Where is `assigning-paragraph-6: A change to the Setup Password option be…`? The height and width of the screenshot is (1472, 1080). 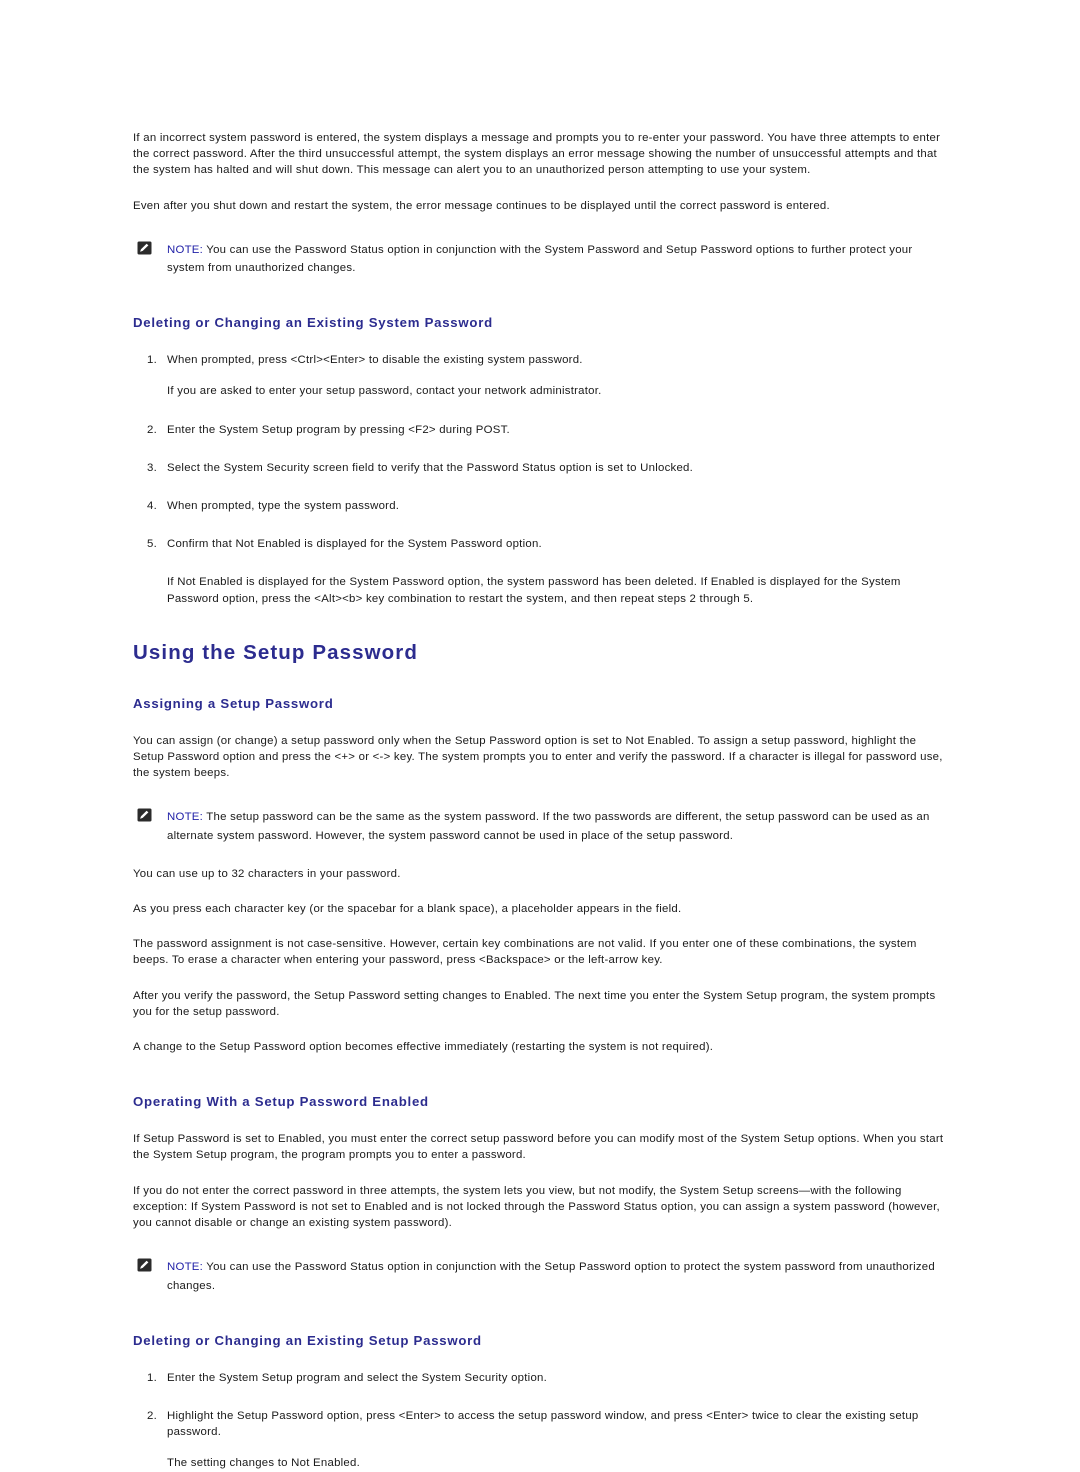
assigning-paragraph-6: A change to the Setup Password option be… is located at coordinates (423, 1047).